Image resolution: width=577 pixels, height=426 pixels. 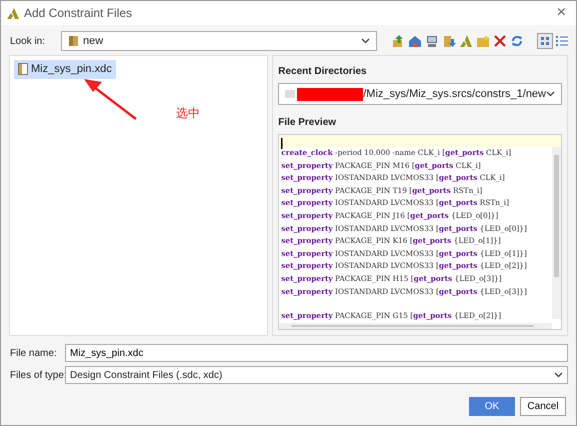 What do you see at coordinates (282, 143) in the screenshot?
I see `text-cursor` at bounding box center [282, 143].